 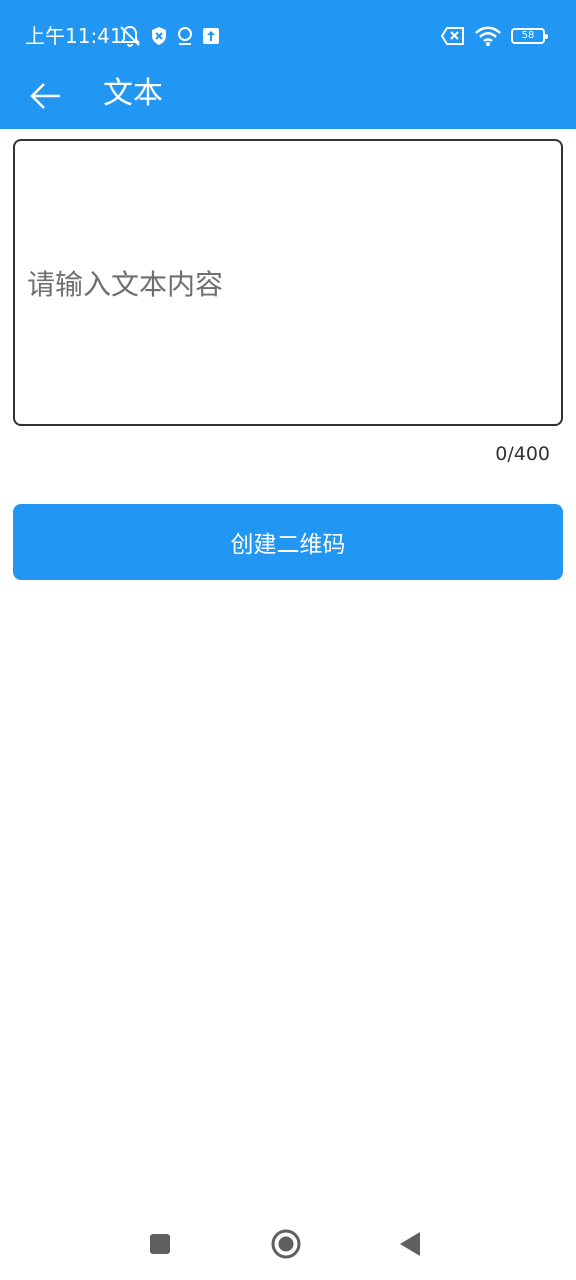 I want to click on page-title: 文本, so click(x=133, y=93).